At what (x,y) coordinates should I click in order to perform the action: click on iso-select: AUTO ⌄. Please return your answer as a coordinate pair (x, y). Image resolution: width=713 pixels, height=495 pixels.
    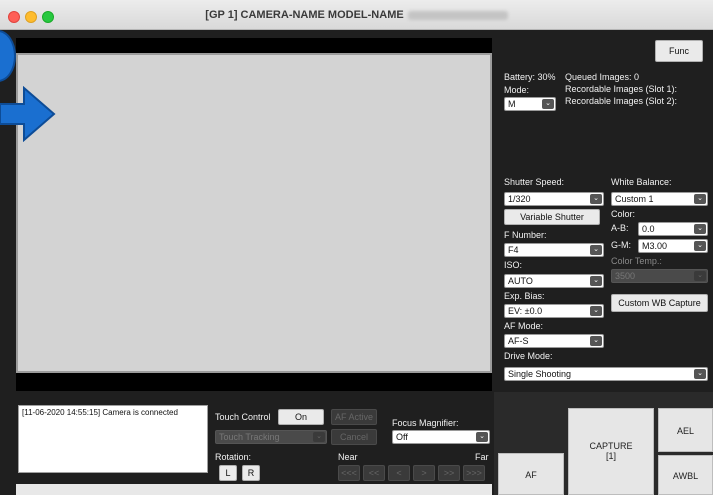
    Looking at the image, I should click on (554, 281).